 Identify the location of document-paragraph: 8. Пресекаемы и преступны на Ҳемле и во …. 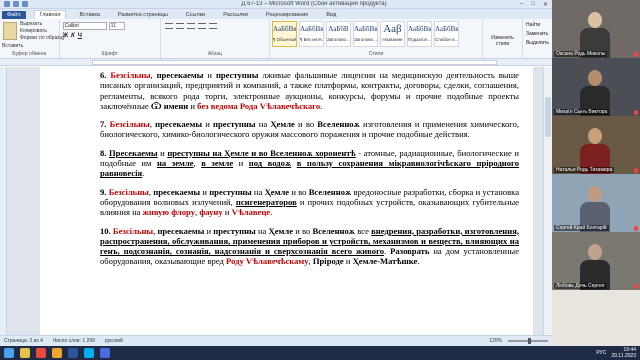
(309, 163).